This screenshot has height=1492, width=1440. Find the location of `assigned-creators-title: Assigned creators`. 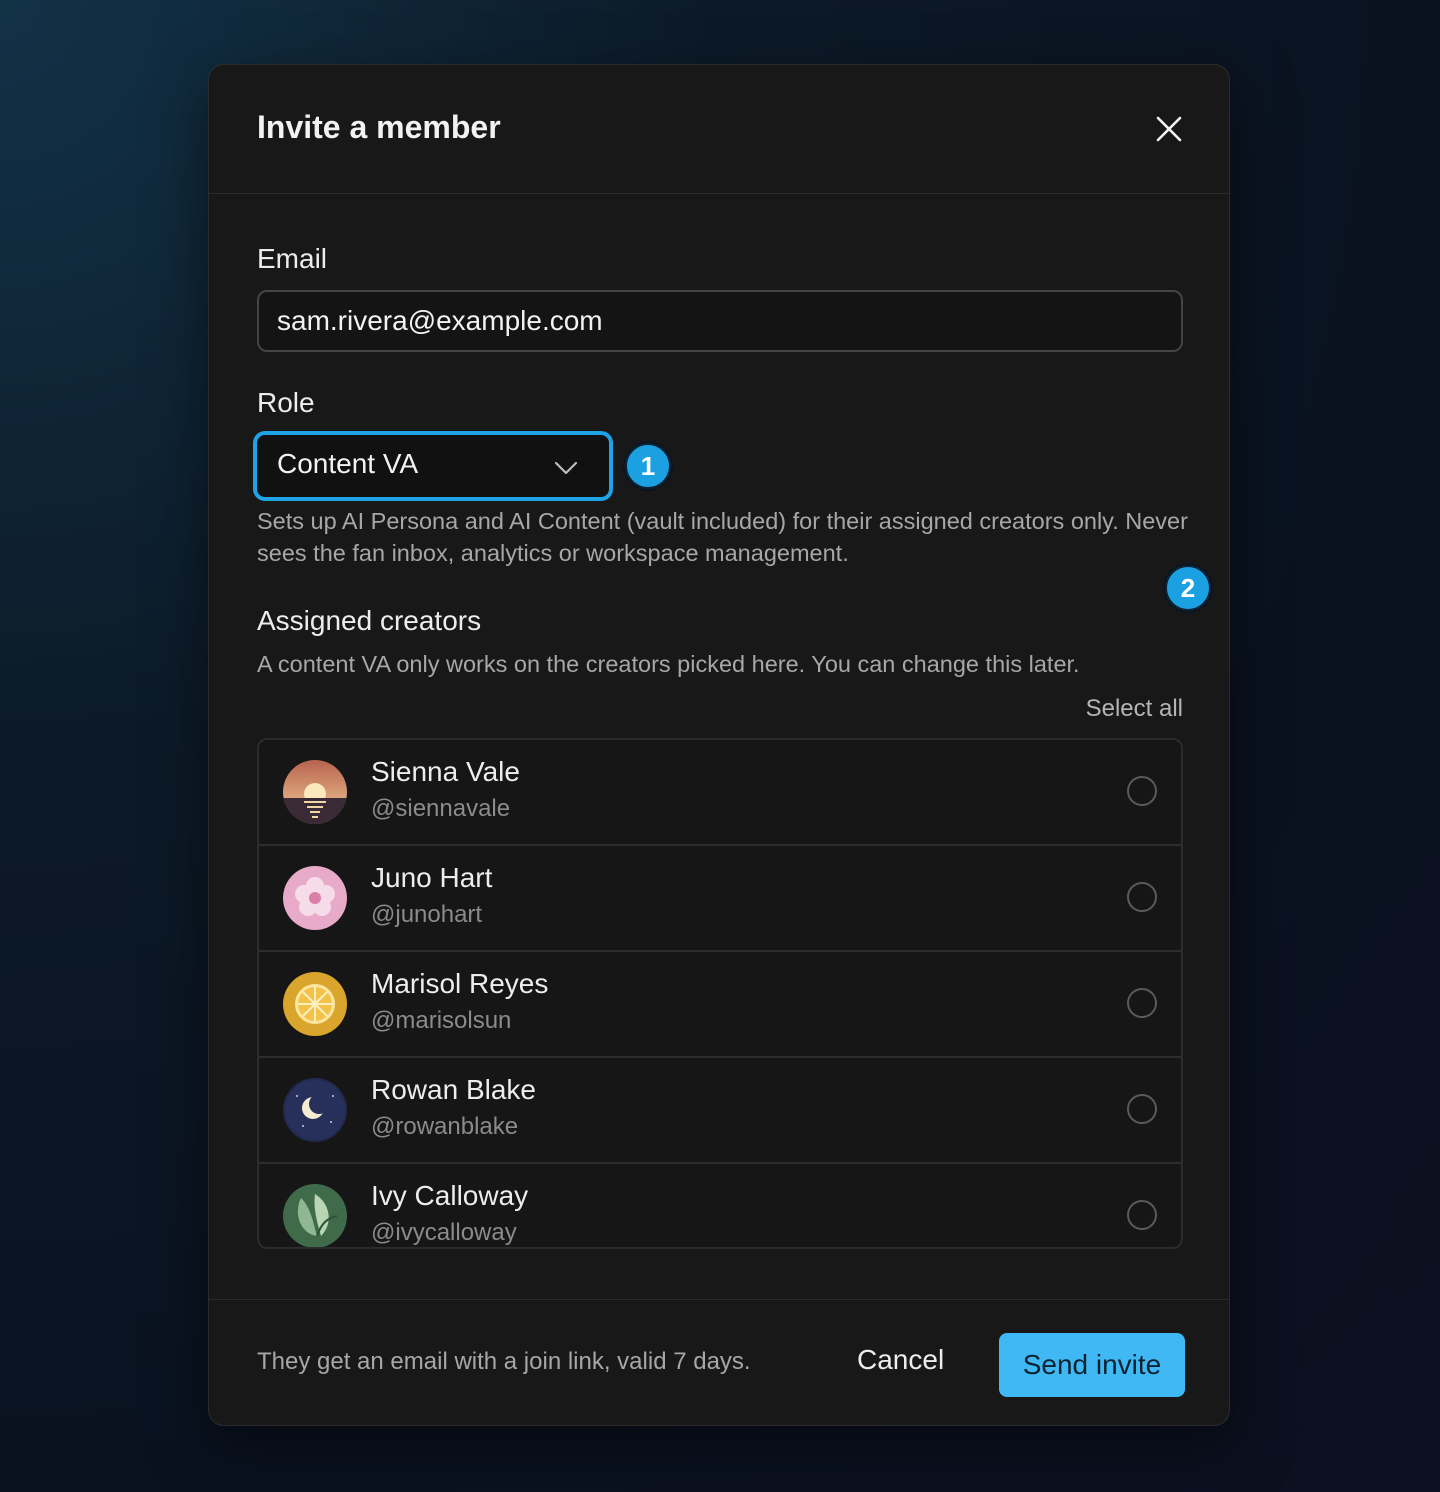

assigned-creators-title: Assigned creators is located at coordinates (369, 620).